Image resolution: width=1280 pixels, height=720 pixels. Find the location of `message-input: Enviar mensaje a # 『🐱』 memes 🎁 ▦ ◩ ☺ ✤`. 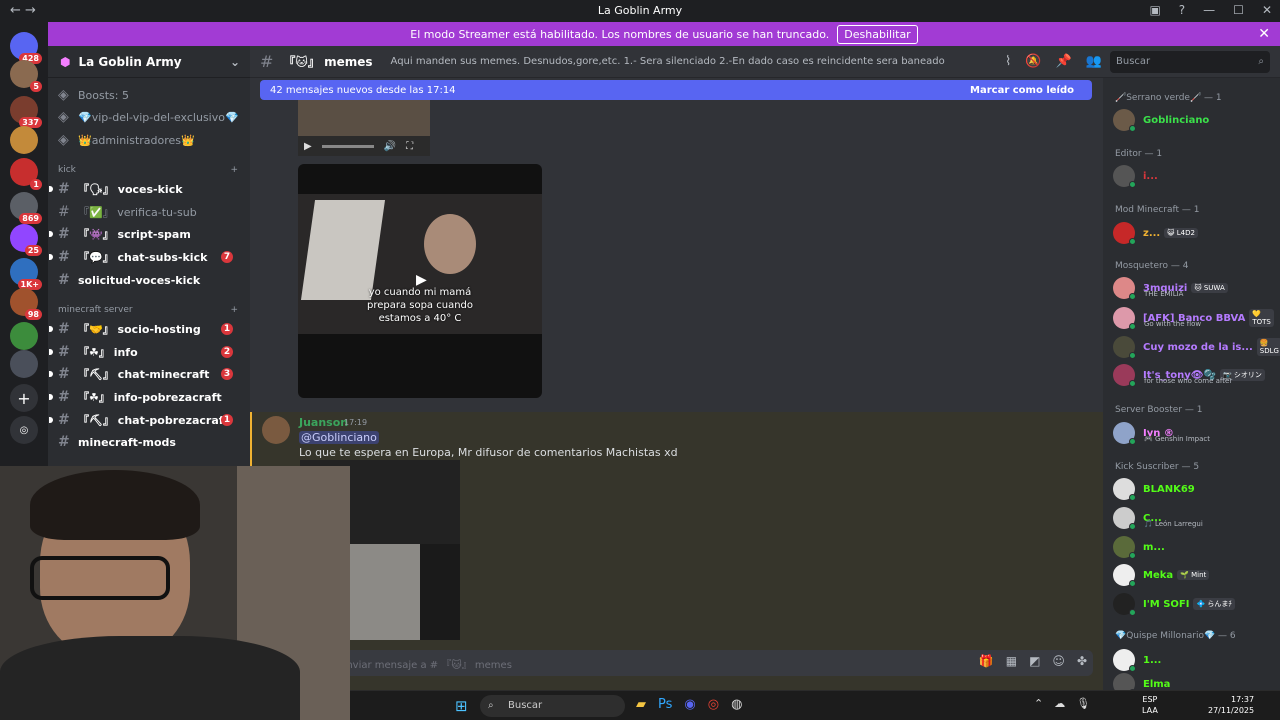

message-input: Enviar mensaje a # 『🐱』 memes 🎁 ▦ ◩ ☺ ✤ is located at coordinates (676, 663).